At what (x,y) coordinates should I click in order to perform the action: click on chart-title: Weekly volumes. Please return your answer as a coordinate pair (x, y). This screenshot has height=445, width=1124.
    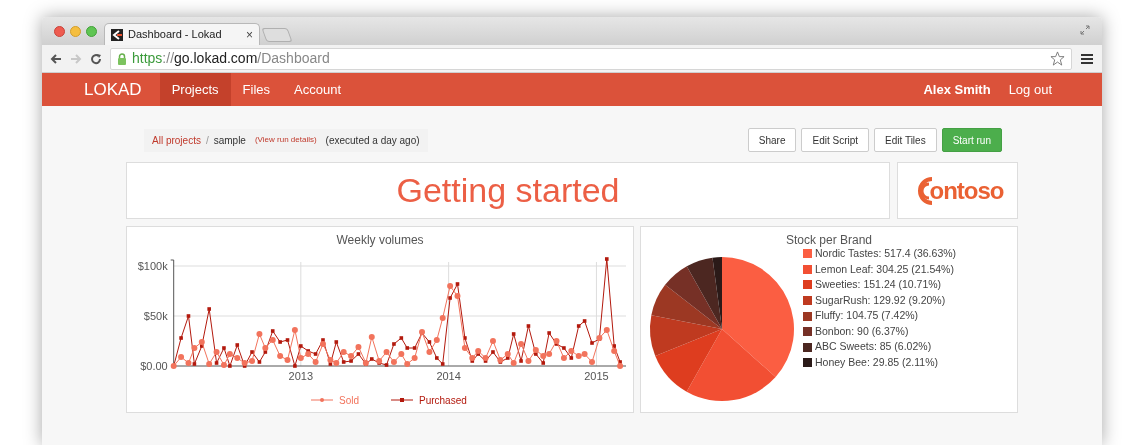
    Looking at the image, I should click on (380, 240).